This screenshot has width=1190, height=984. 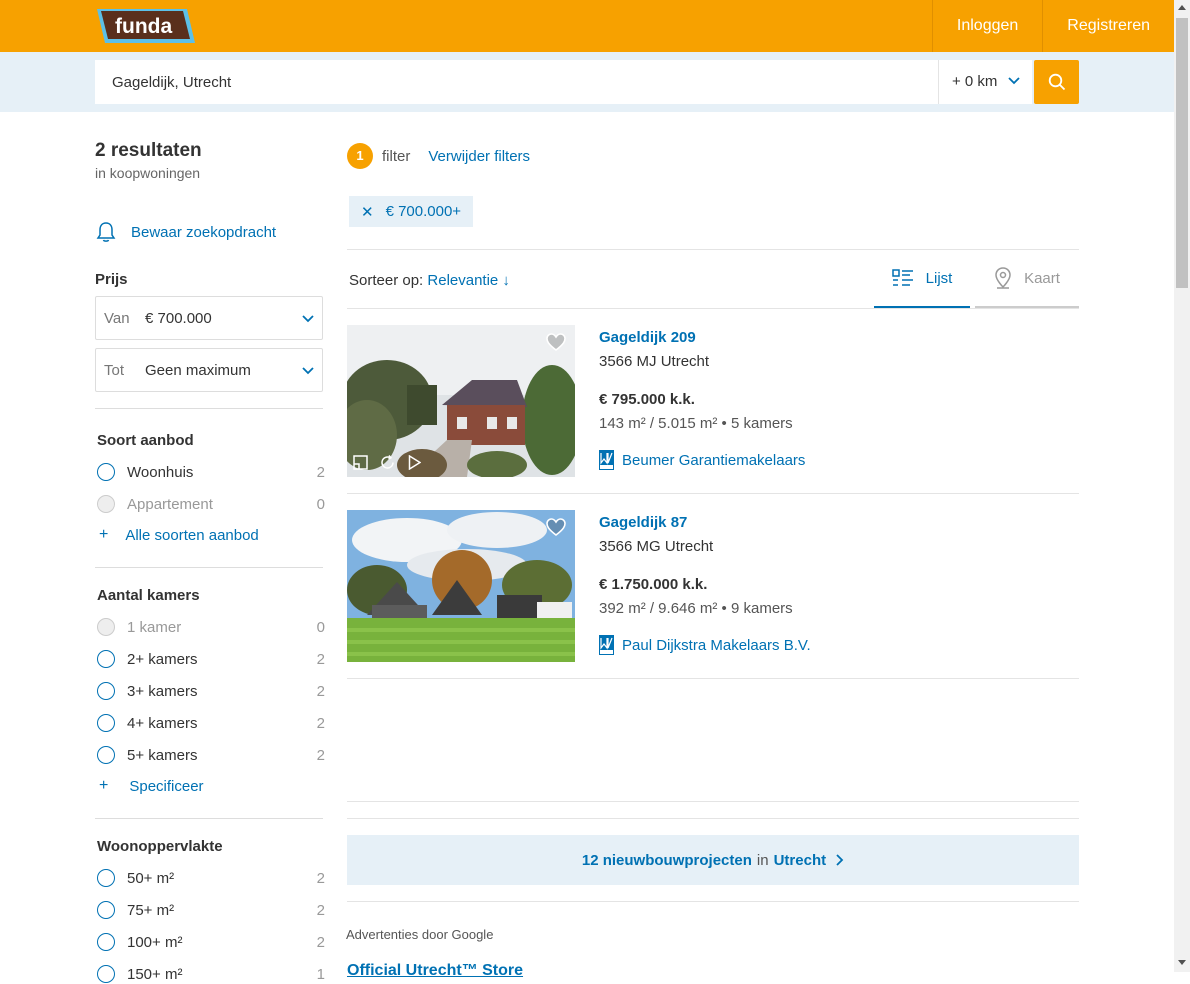 I want to click on sort-value: Relevantie ↓, so click(x=468, y=280).